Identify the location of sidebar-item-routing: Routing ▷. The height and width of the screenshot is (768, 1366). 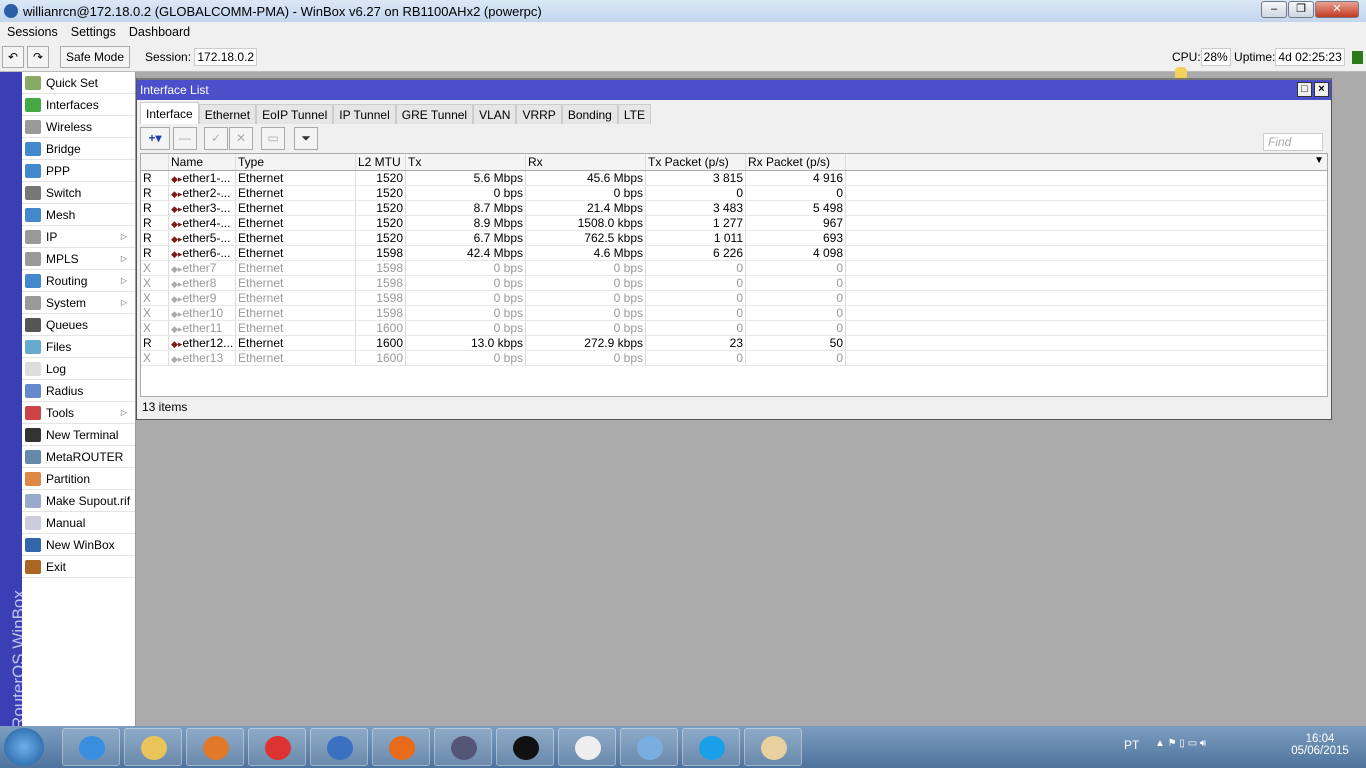
(78, 281).